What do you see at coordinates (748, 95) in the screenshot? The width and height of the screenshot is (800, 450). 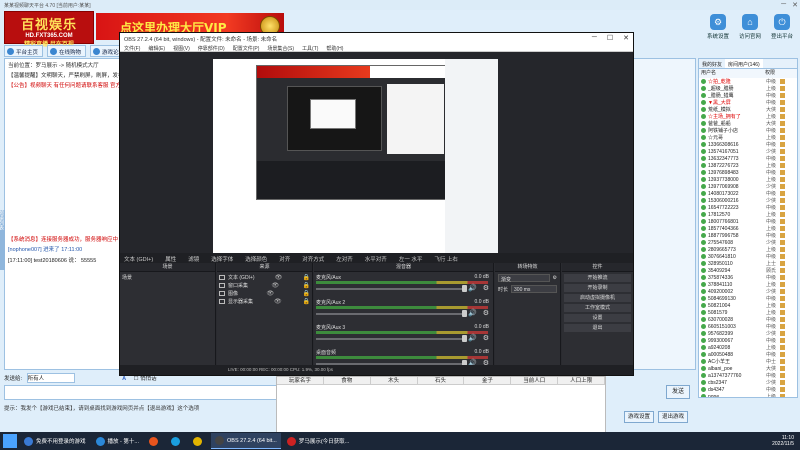 I see `user-list-item: _腊肠_猎鹰 中级` at bounding box center [748, 95].